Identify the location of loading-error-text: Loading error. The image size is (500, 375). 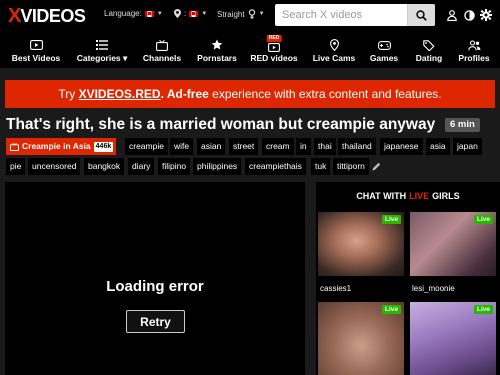
(155, 286).